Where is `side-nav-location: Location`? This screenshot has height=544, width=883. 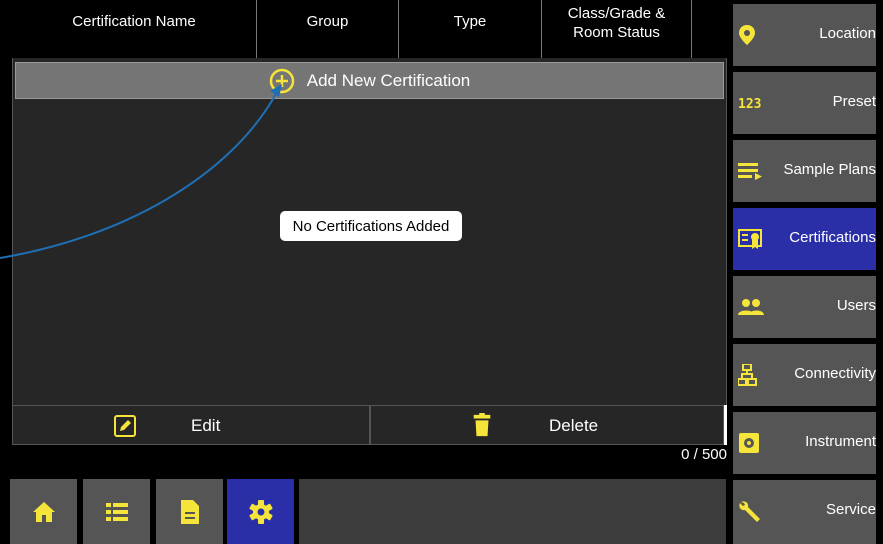 side-nav-location: Location is located at coordinates (804, 34).